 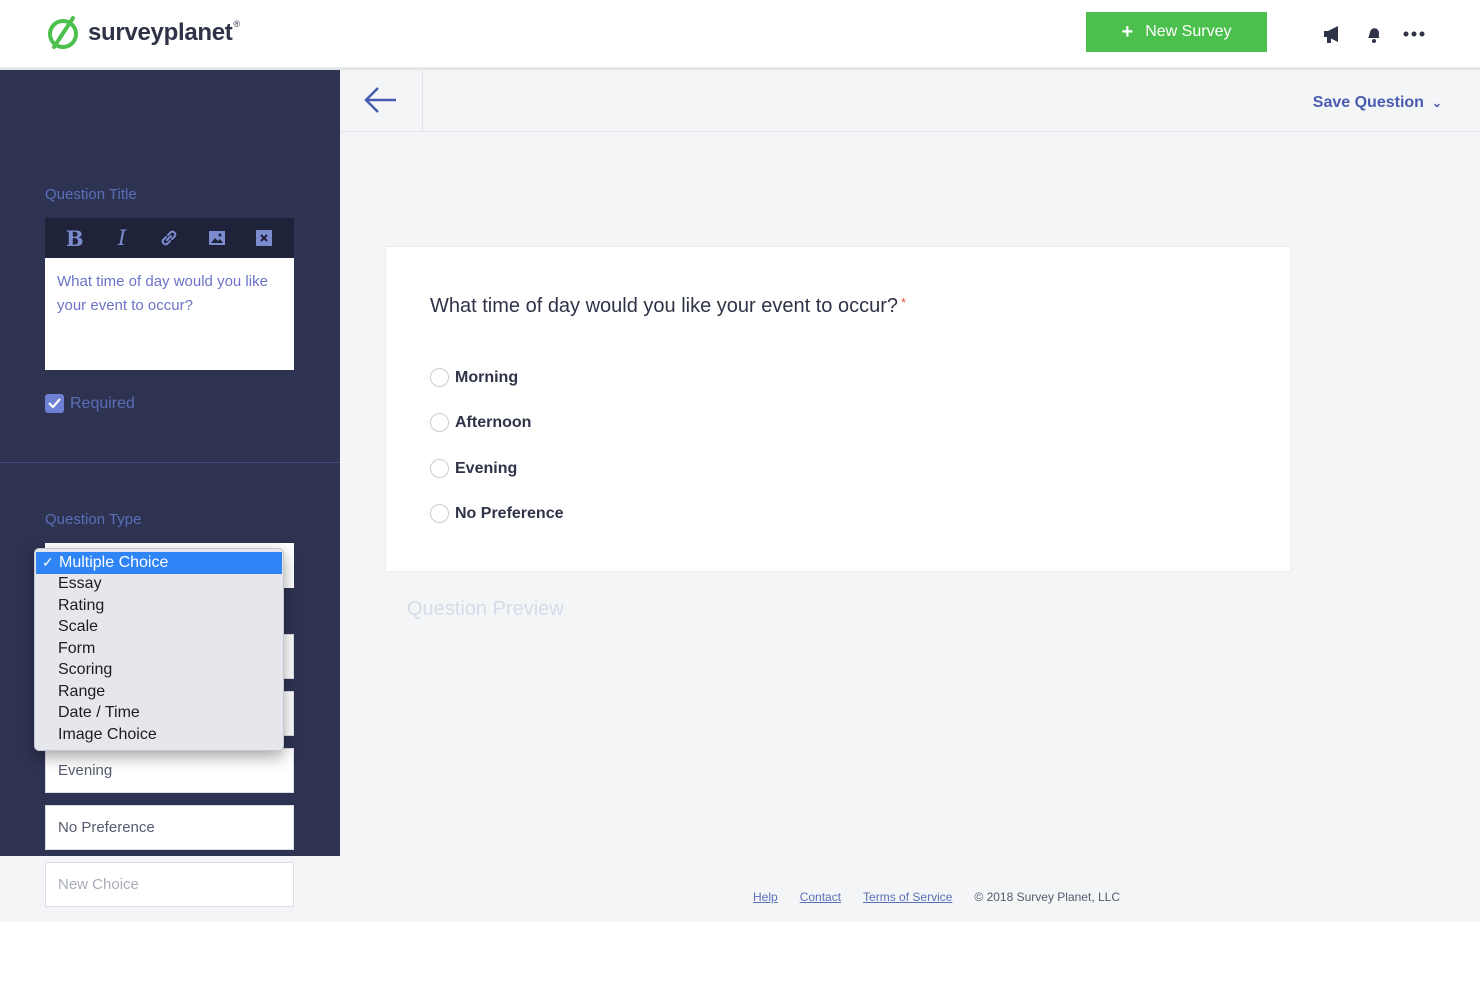 What do you see at coordinates (1127, 31) in the screenshot?
I see `plus-icon: +` at bounding box center [1127, 31].